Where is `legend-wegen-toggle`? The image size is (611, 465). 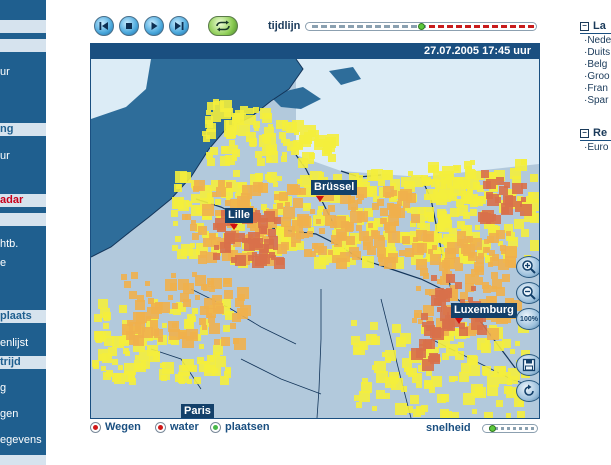
legend-wegen-toggle is located at coordinates (95, 427).